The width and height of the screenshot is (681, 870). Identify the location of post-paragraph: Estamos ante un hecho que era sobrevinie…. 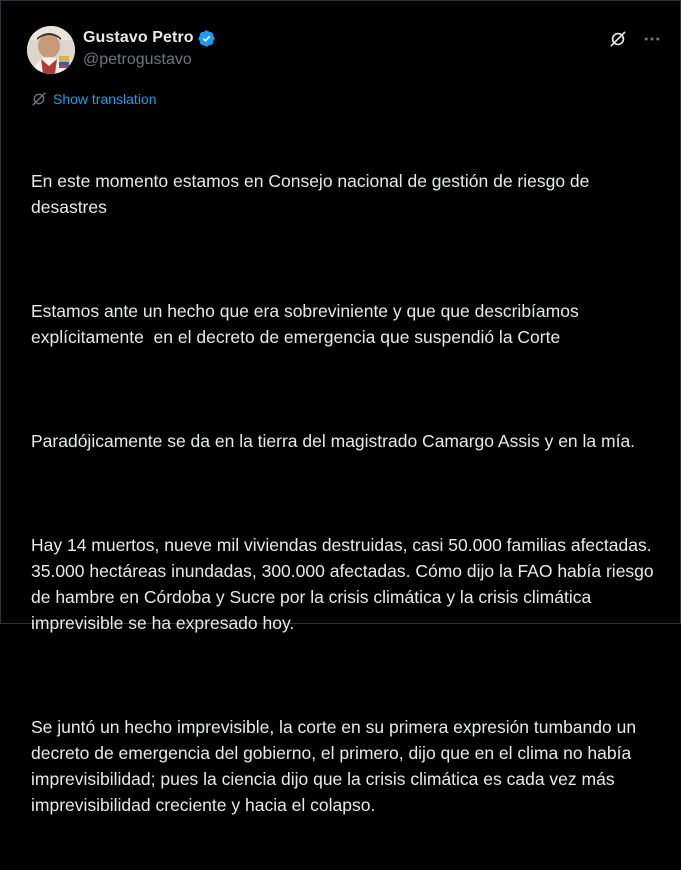
(307, 324).